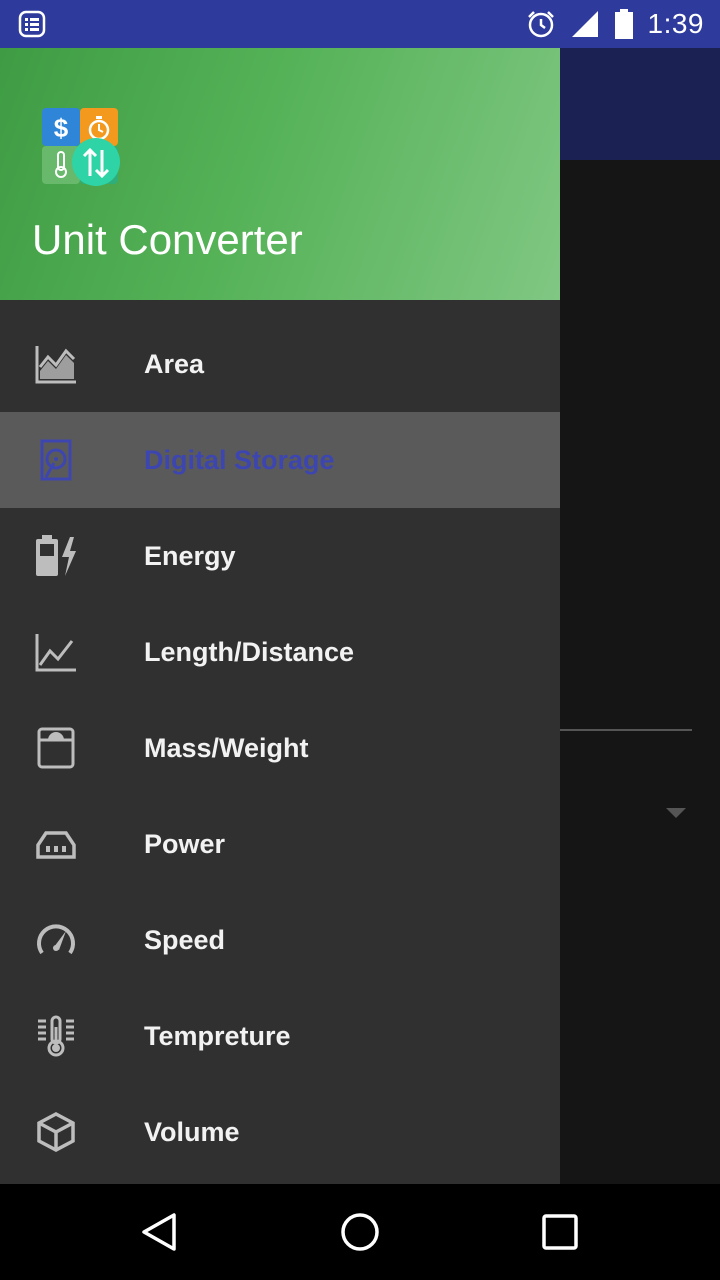 The width and height of the screenshot is (720, 1280). What do you see at coordinates (676, 813) in the screenshot?
I see `chevron-down-icon` at bounding box center [676, 813].